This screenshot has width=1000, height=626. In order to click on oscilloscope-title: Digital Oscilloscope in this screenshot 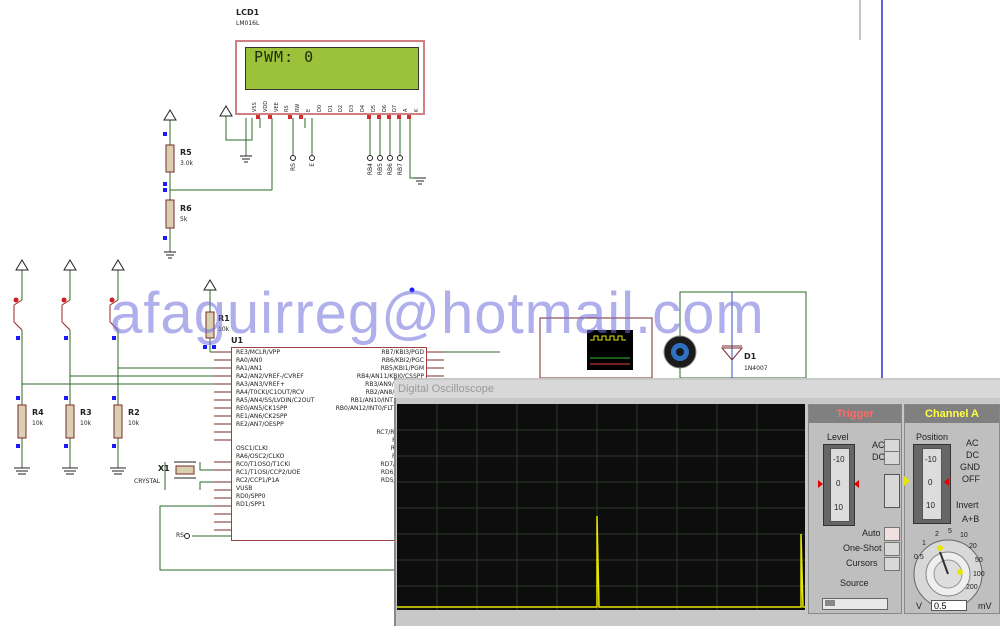, I will do `click(446, 389)`.